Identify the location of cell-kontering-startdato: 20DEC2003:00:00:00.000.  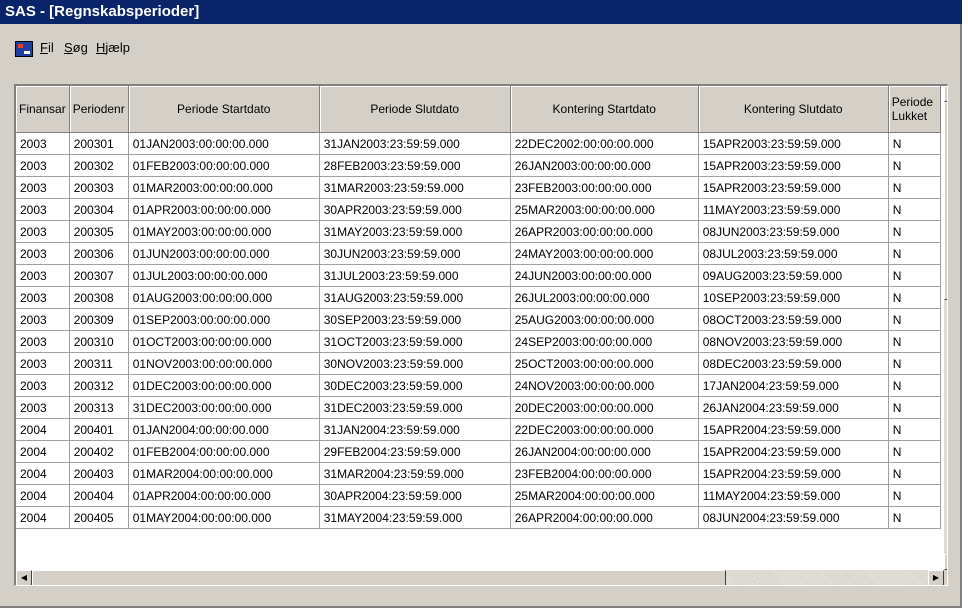
(604, 407).